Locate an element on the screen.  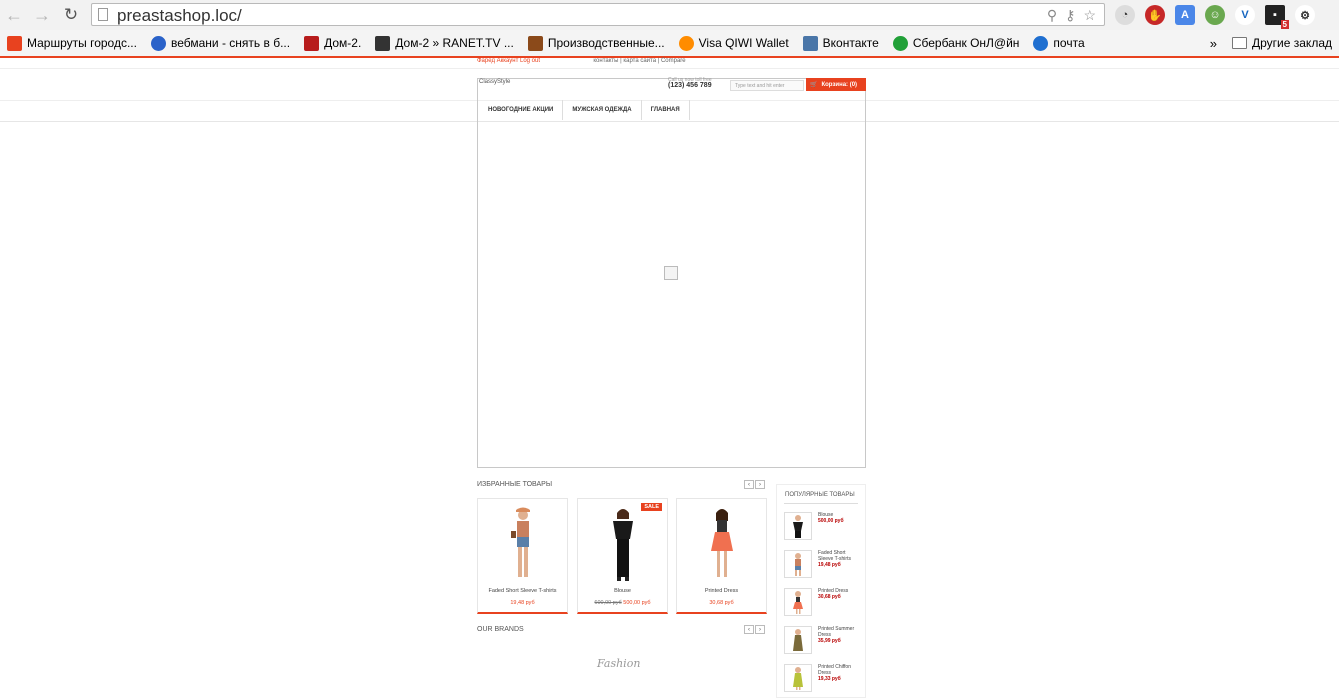
featured-prev-arrow: ‹ is located at coordinates (749, 484).